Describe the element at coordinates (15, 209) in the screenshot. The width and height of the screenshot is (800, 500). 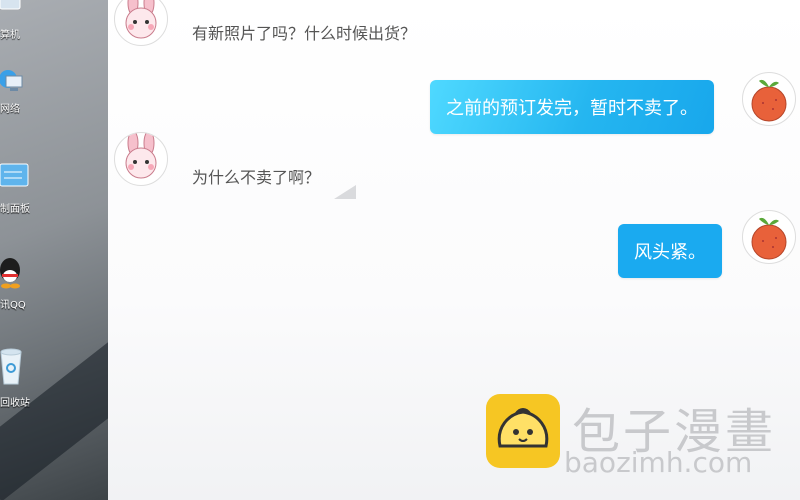
I see `desktop-item-label: 制面板` at that location.